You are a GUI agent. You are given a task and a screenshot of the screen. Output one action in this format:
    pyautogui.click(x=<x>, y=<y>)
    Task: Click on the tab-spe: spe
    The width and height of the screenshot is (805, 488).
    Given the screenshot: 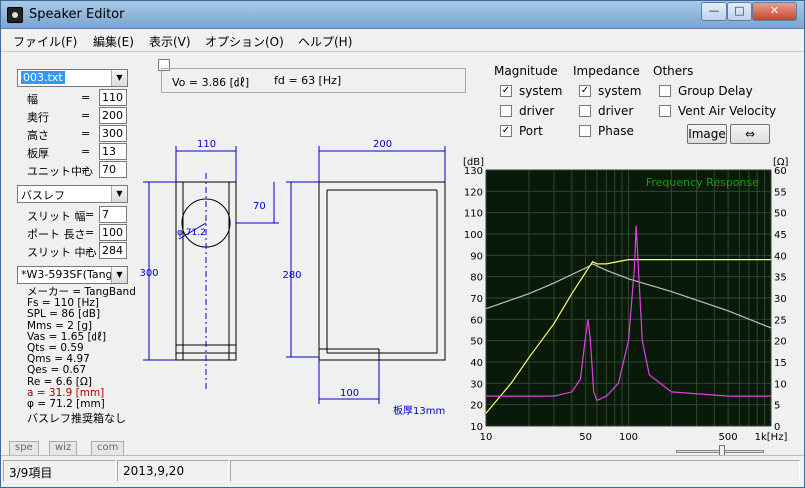 What is the action you would take?
    pyautogui.click(x=24, y=448)
    